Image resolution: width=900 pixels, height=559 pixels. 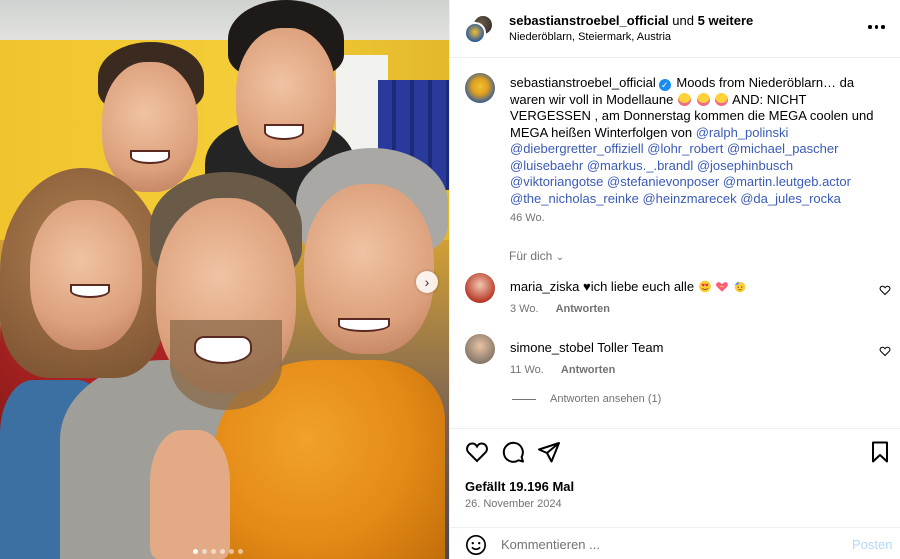 I want to click on chevron-right-icon: ›, so click(x=427, y=282).